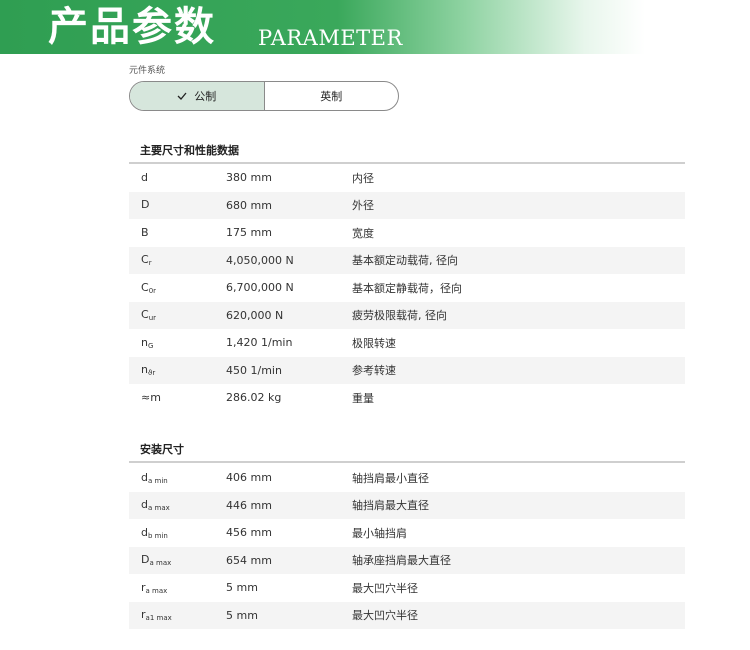 This screenshot has height=650, width=750. I want to click on param-value: 286.02 kg, so click(254, 398).